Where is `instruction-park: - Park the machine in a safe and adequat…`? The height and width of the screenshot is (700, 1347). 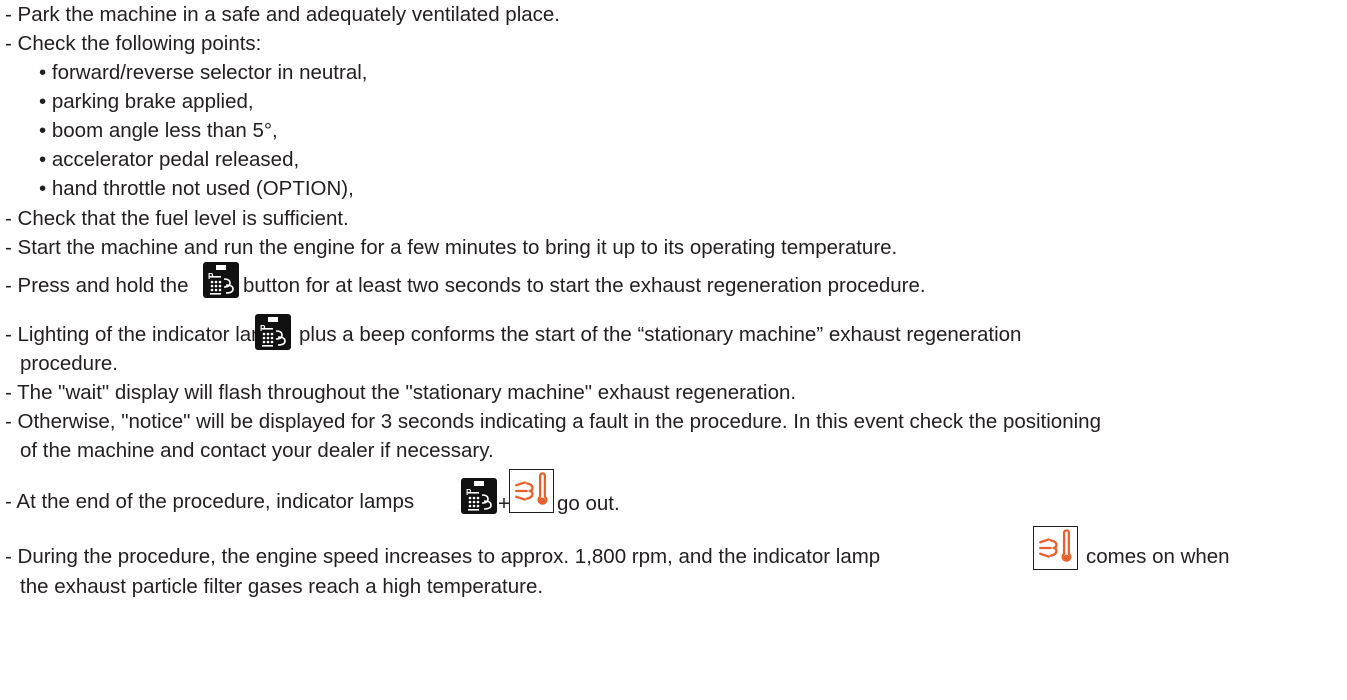 instruction-park: - Park the machine in a safe and adequat… is located at coordinates (282, 14).